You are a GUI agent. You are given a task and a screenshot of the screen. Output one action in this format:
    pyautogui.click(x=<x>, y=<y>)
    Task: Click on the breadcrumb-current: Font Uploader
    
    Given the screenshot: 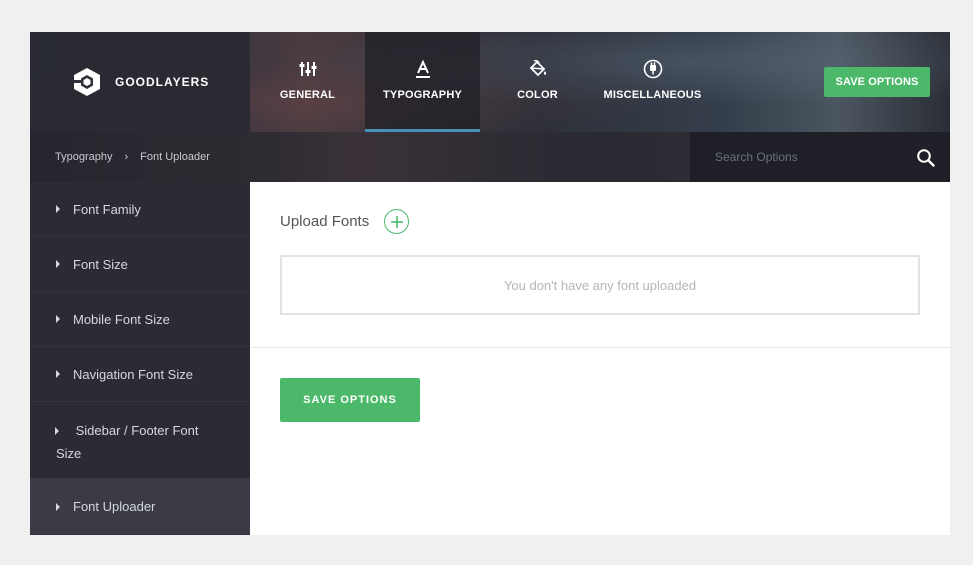 What is the action you would take?
    pyautogui.click(x=175, y=157)
    